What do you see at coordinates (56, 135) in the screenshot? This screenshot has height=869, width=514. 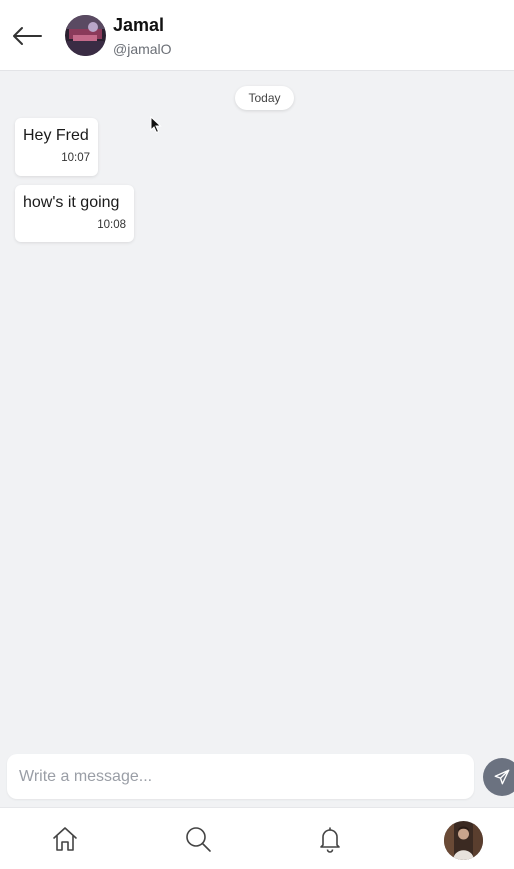 I see `message-text: Hey Fred` at bounding box center [56, 135].